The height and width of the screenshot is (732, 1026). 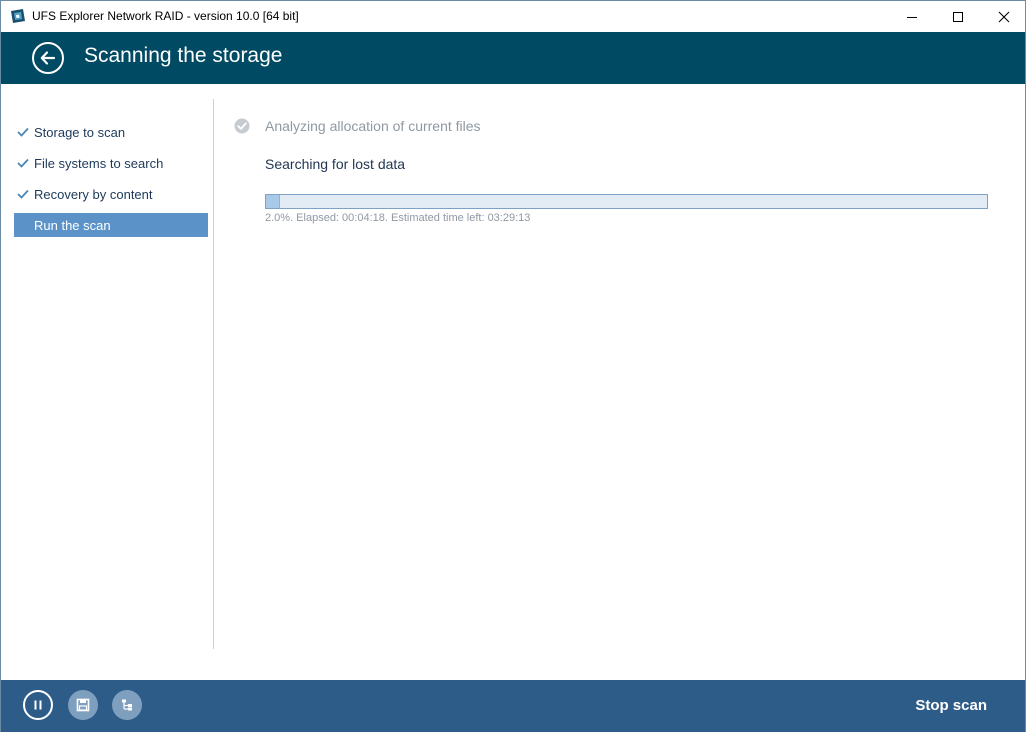 What do you see at coordinates (80, 132) in the screenshot?
I see `step-label: Storage to scan` at bounding box center [80, 132].